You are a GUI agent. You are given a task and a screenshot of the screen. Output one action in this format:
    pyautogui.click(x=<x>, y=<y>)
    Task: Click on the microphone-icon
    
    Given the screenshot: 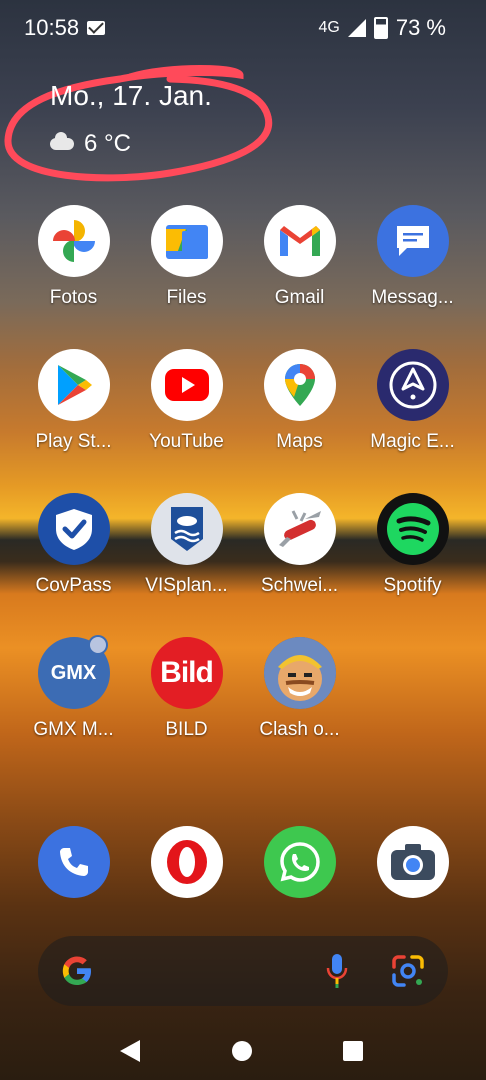 What is the action you would take?
    pyautogui.click(x=337, y=971)
    